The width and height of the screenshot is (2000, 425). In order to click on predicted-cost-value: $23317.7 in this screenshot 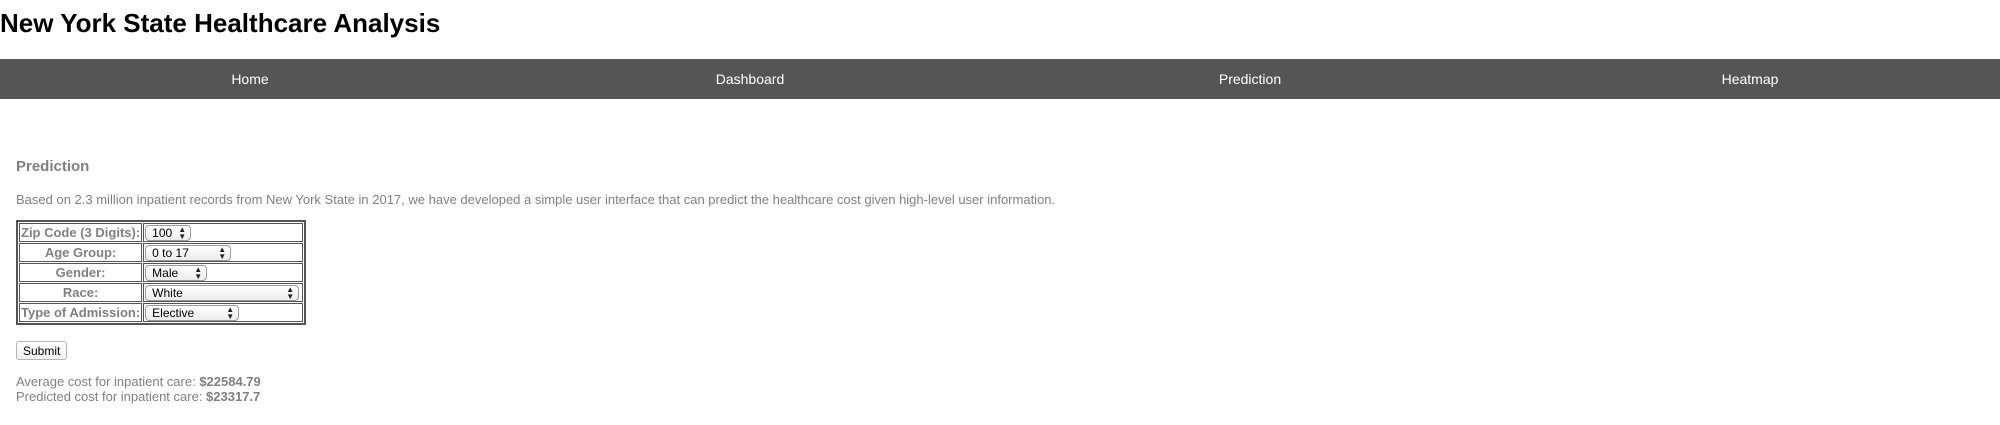, I will do `click(233, 396)`.